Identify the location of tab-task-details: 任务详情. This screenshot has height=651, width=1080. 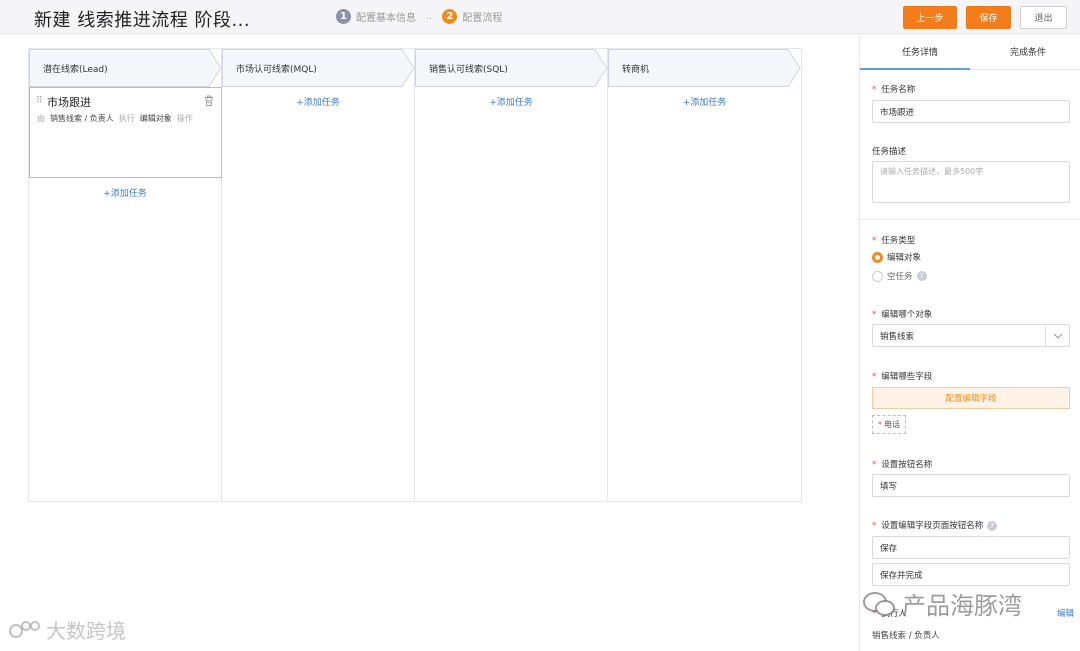
(920, 51).